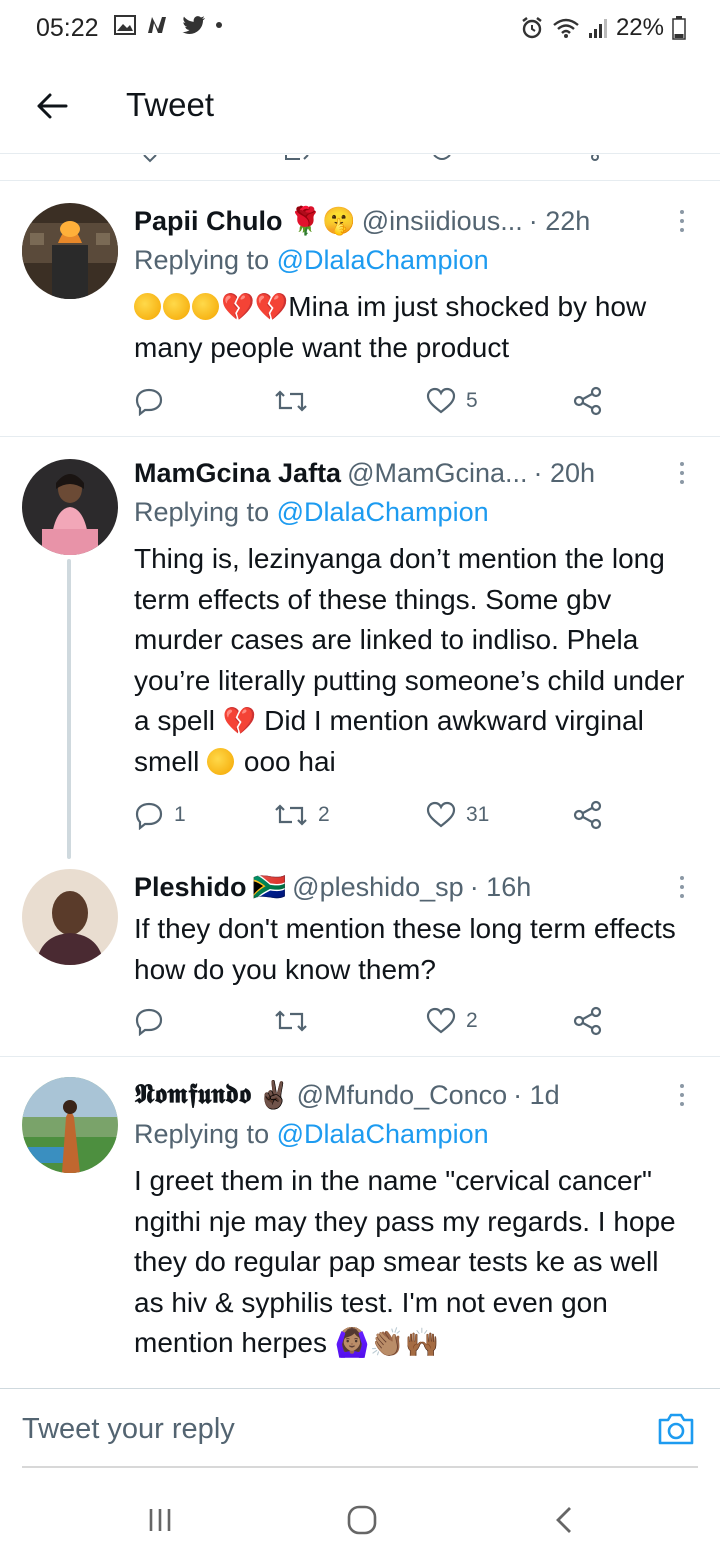  I want to click on page-title: Tweet, so click(170, 104).